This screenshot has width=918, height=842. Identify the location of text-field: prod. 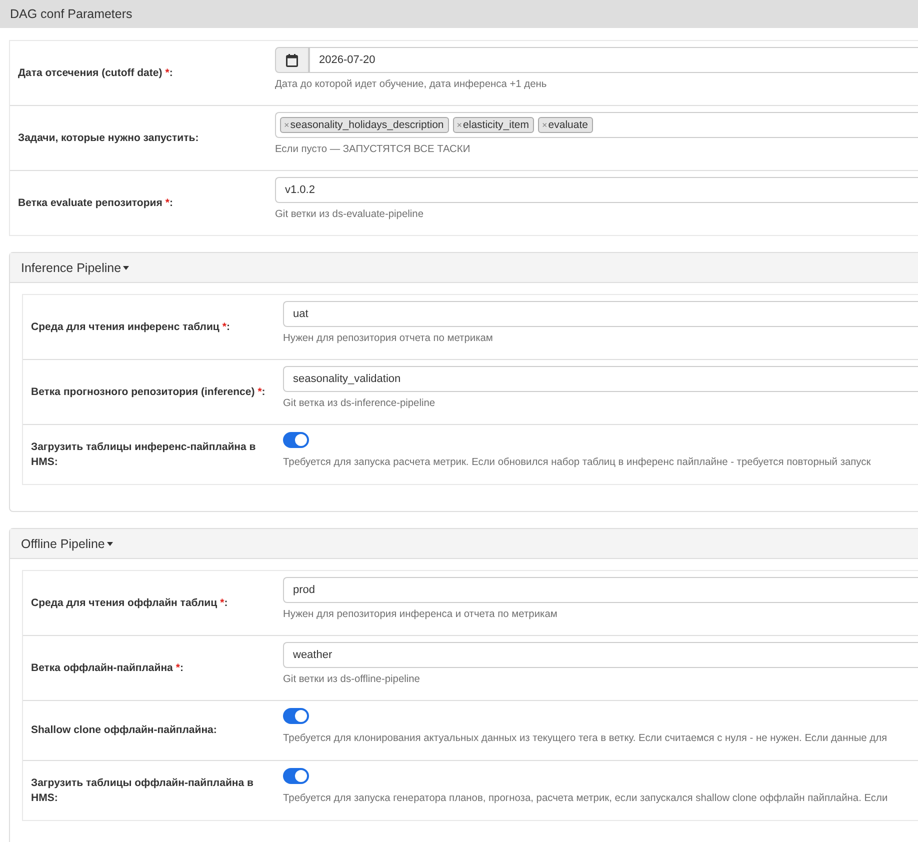
(600, 590).